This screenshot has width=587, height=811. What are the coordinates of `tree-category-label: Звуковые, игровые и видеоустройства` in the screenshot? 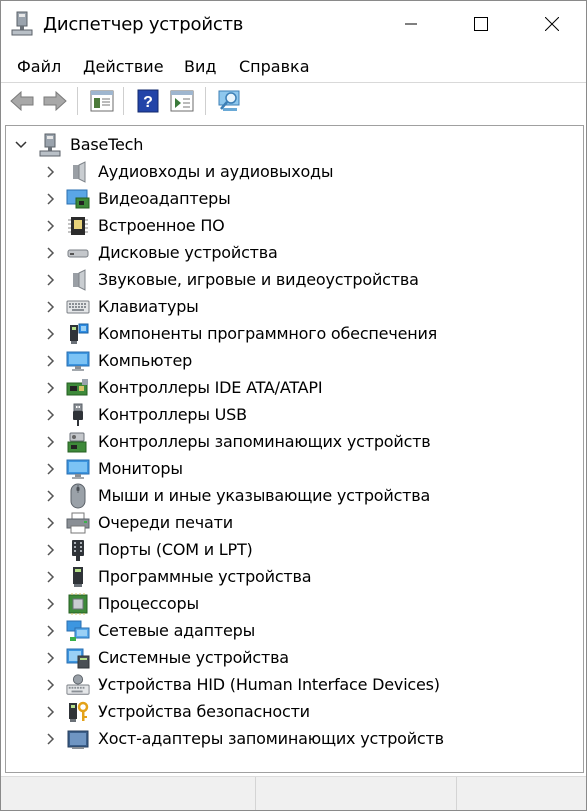 It's located at (258, 279).